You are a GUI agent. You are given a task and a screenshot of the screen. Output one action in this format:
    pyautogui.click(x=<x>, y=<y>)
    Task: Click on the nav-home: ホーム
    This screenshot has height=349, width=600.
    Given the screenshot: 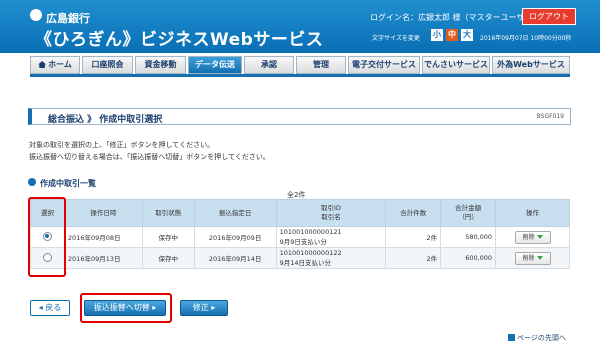 What is the action you would take?
    pyautogui.click(x=55, y=65)
    